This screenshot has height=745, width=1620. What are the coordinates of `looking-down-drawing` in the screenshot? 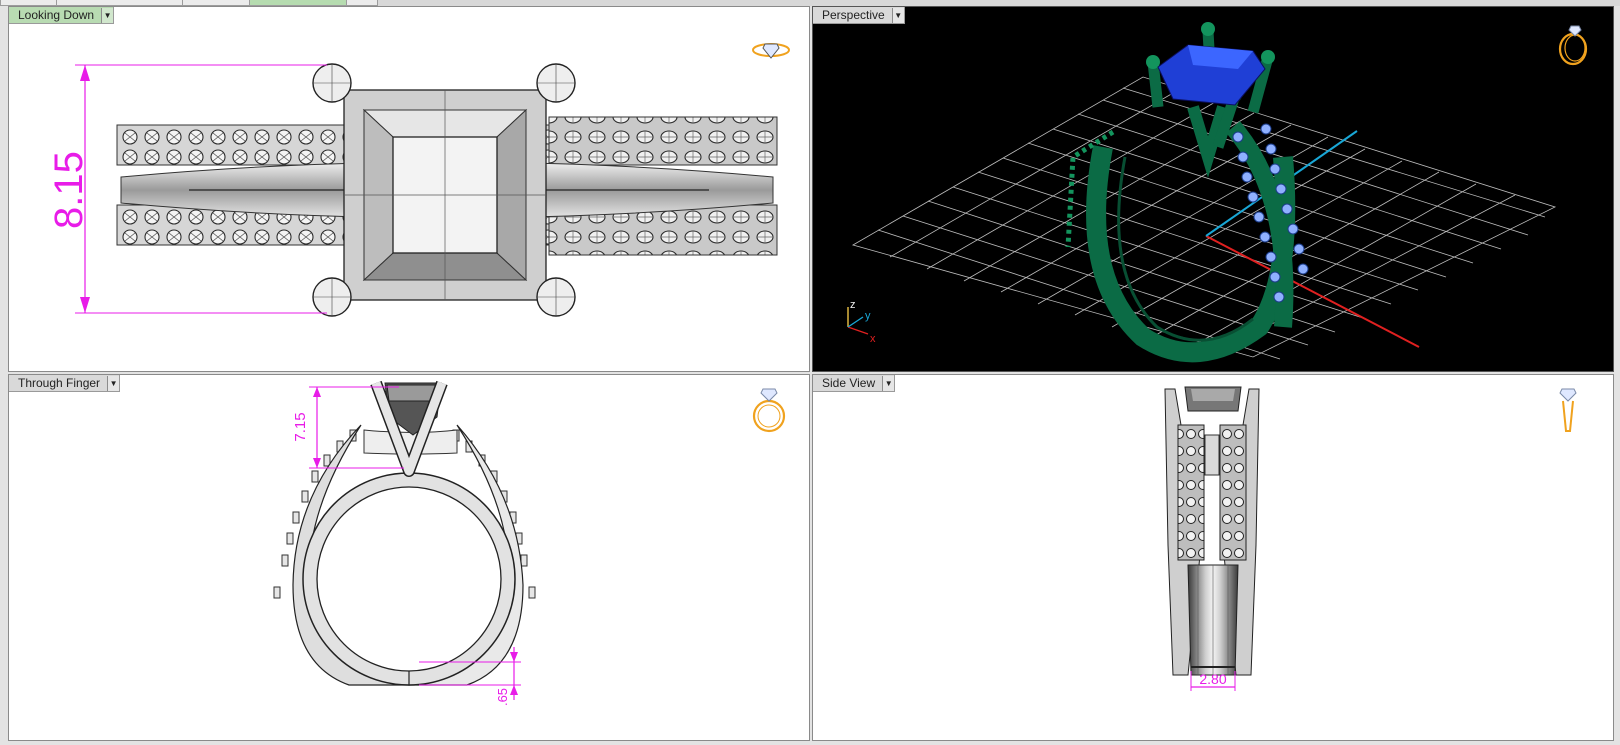 It's located at (426, 190).